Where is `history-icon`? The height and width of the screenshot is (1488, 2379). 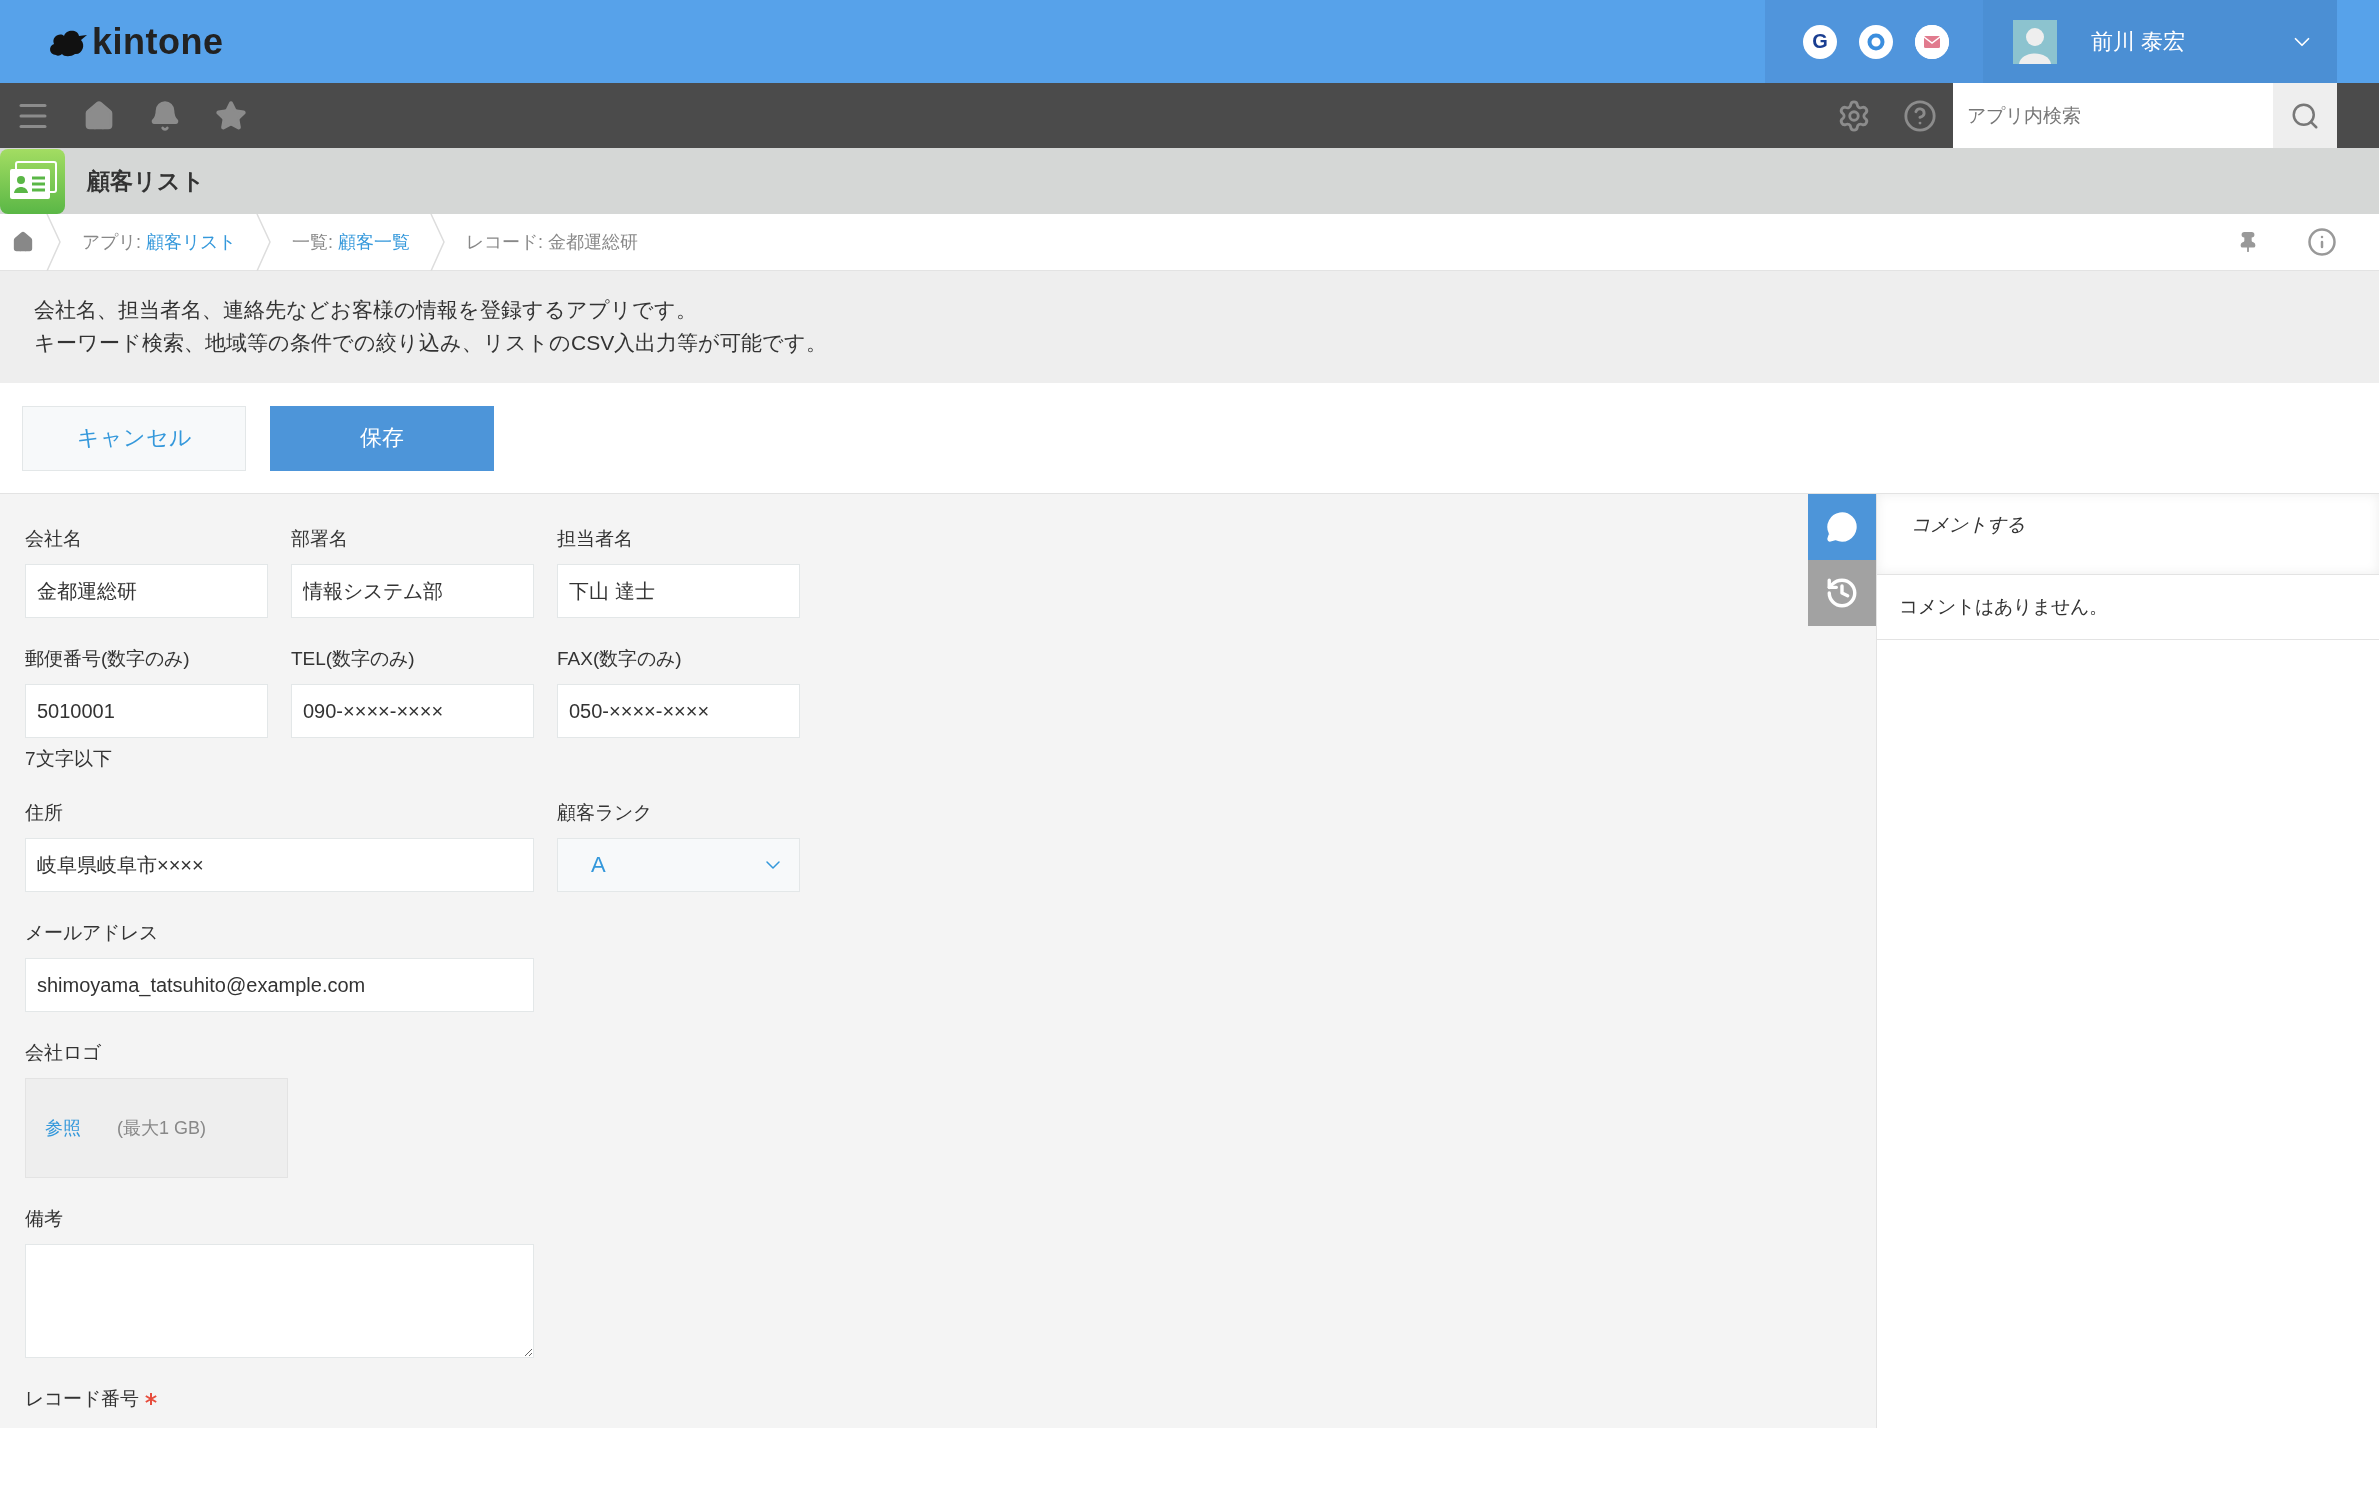 history-icon is located at coordinates (1842, 593).